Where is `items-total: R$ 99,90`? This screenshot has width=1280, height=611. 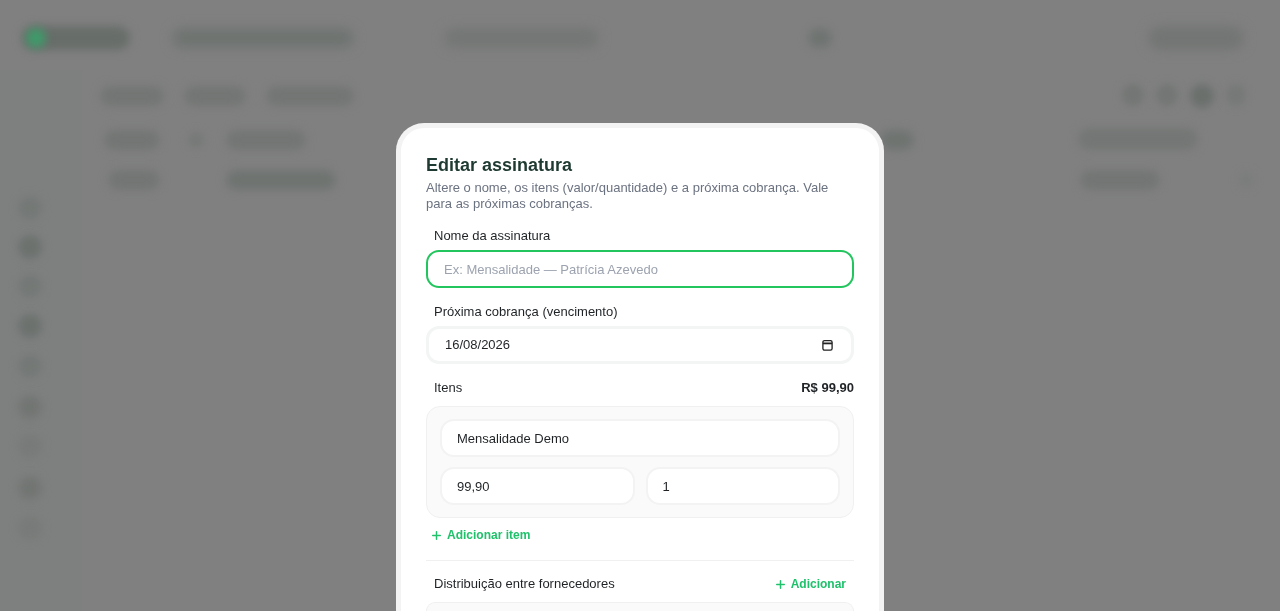
items-total: R$ 99,90 is located at coordinates (827, 388).